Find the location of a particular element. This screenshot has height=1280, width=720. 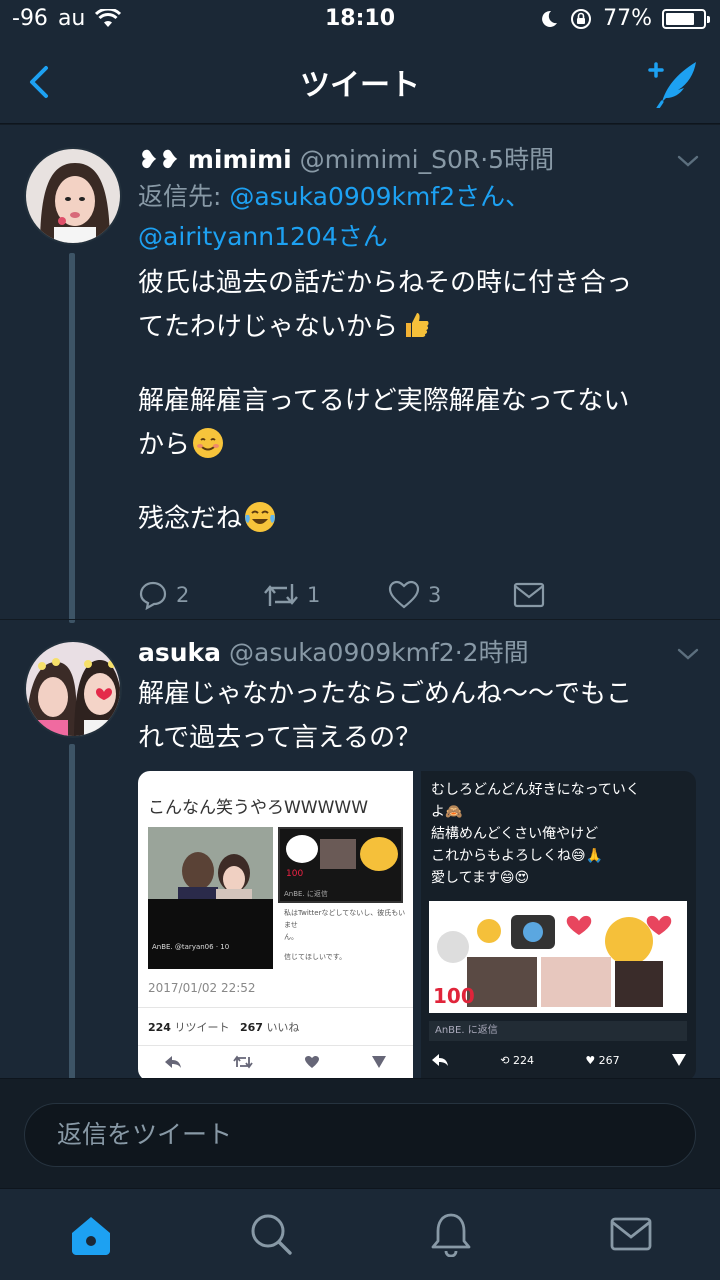

retweet-count: 1 is located at coordinates (314, 595).